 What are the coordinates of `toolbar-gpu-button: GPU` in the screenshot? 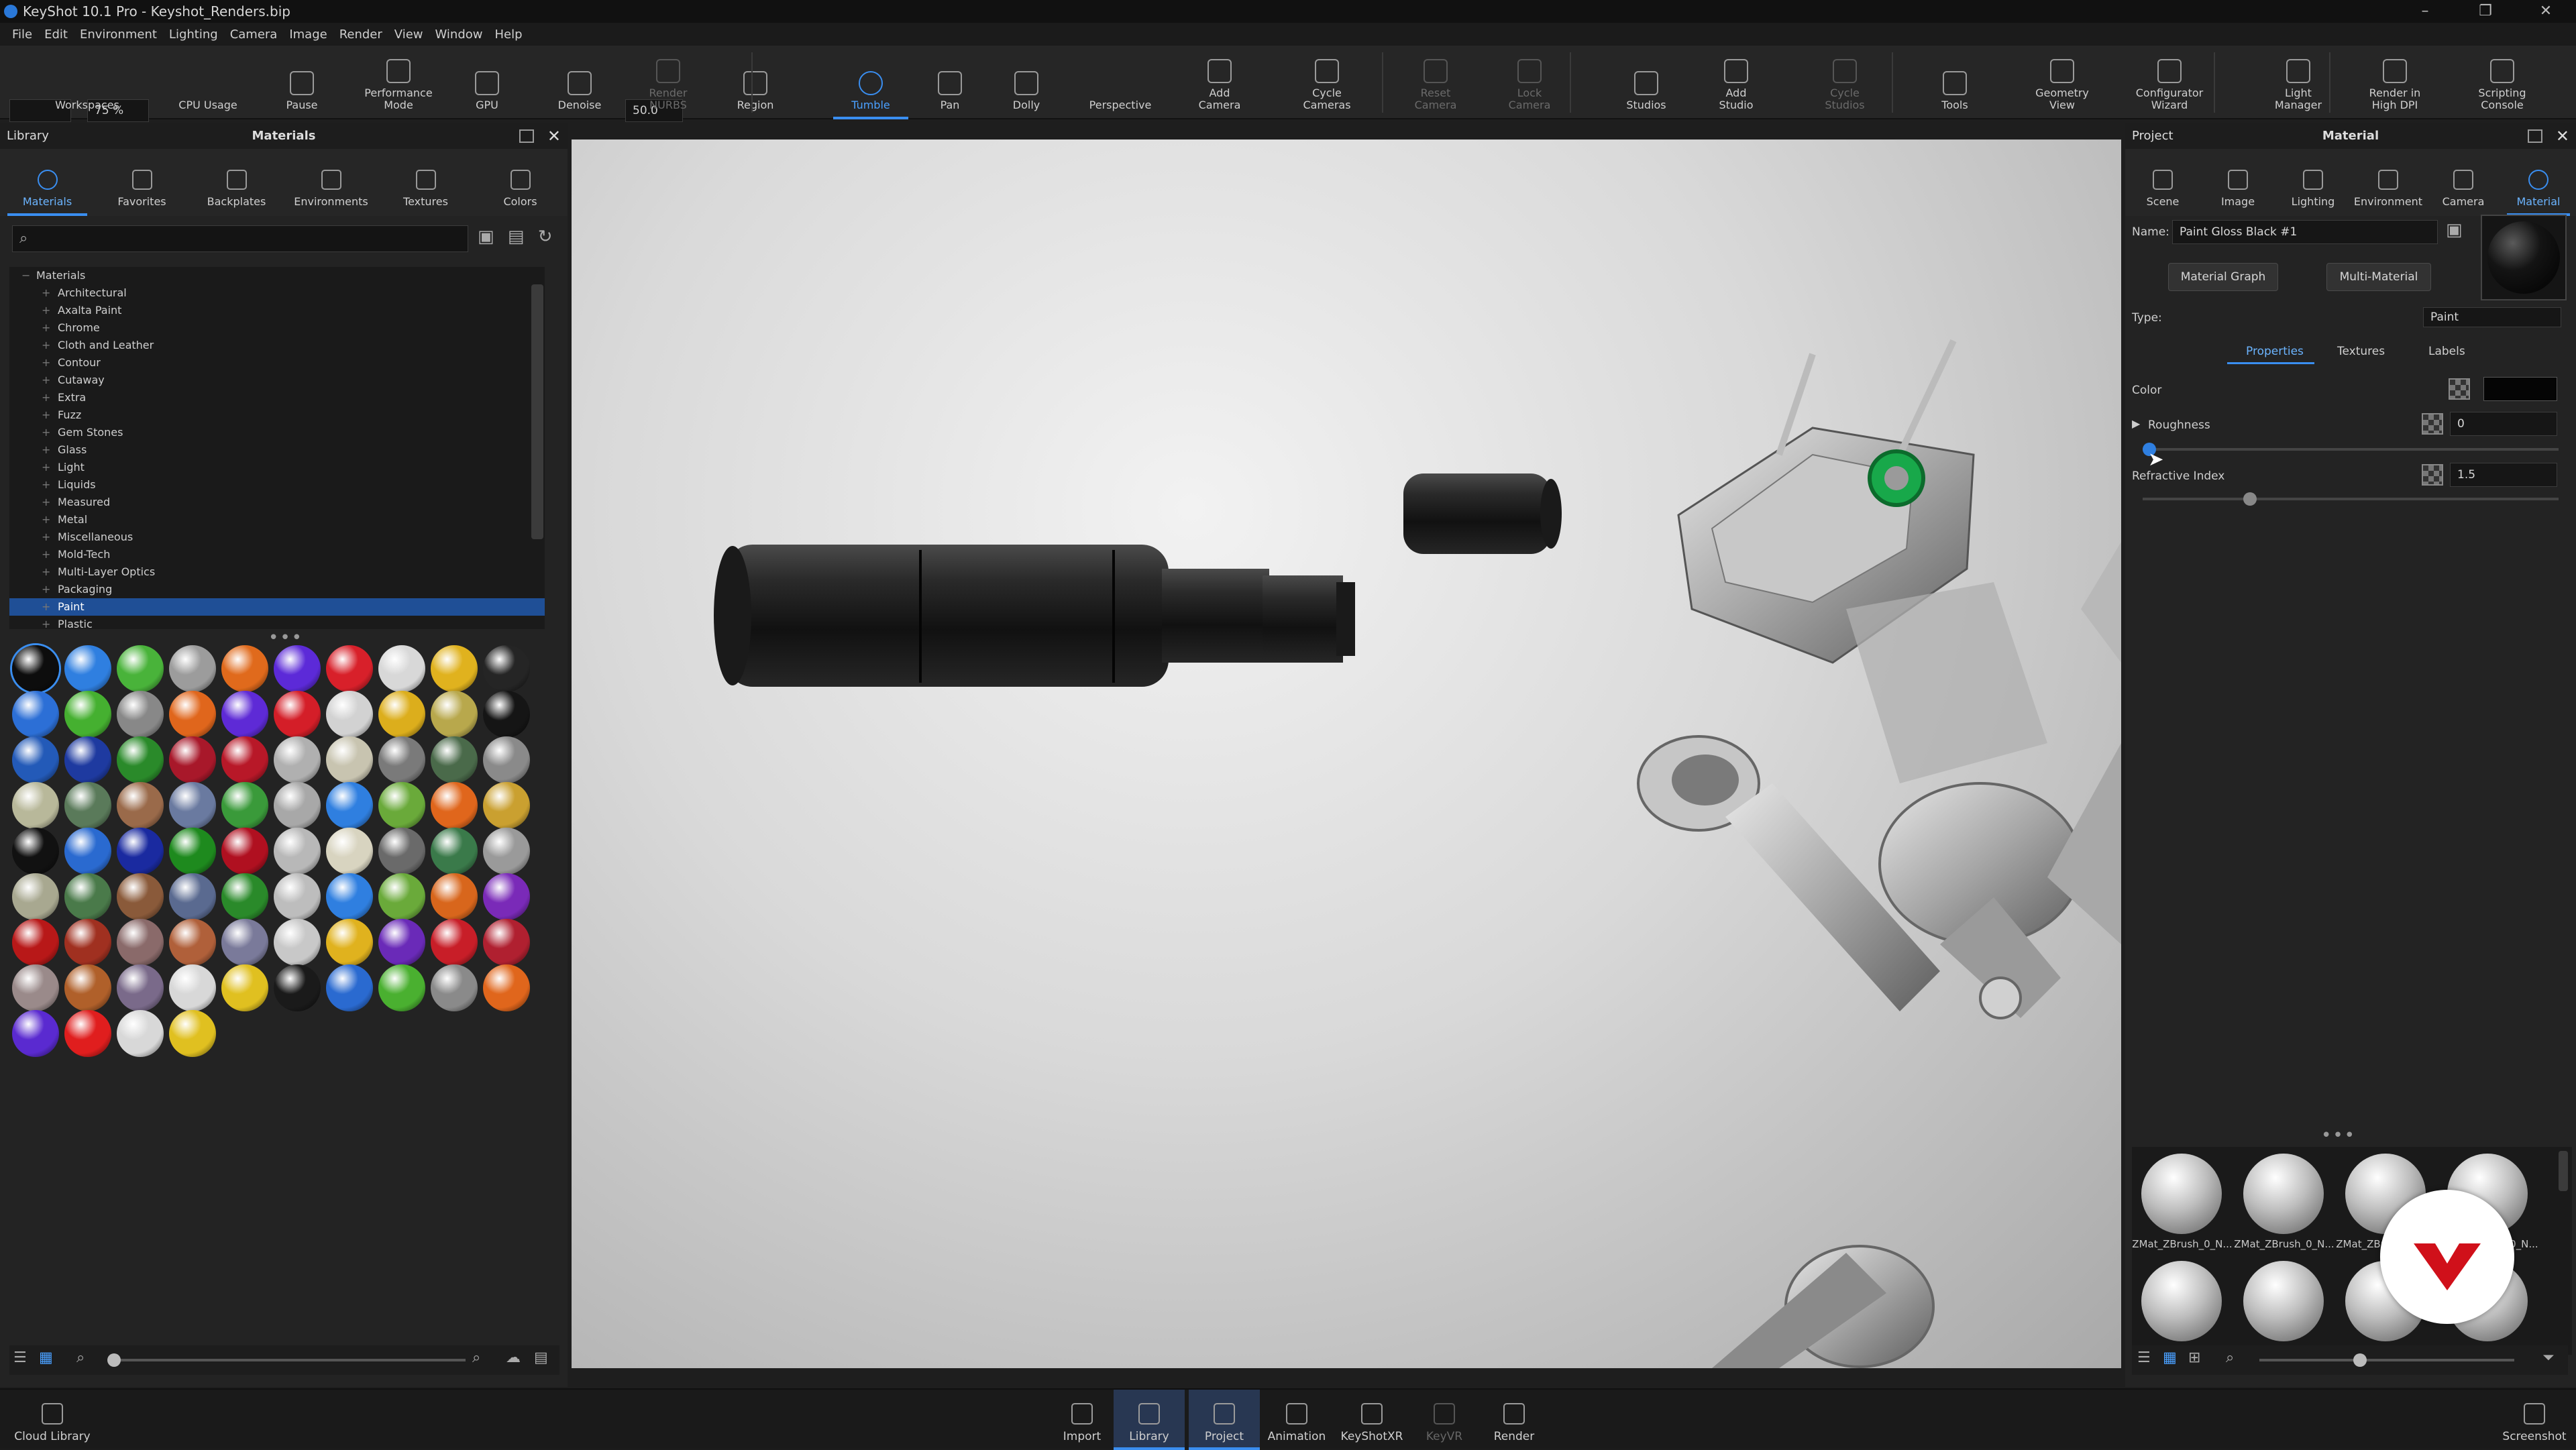 It's located at (487, 82).